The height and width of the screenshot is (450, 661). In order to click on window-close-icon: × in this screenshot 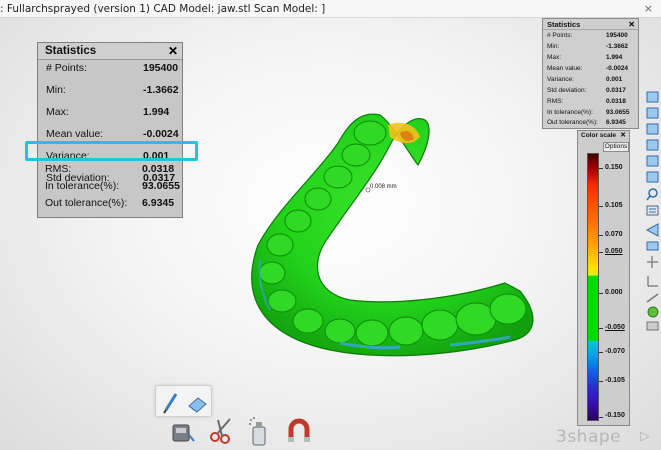, I will do `click(648, 9)`.